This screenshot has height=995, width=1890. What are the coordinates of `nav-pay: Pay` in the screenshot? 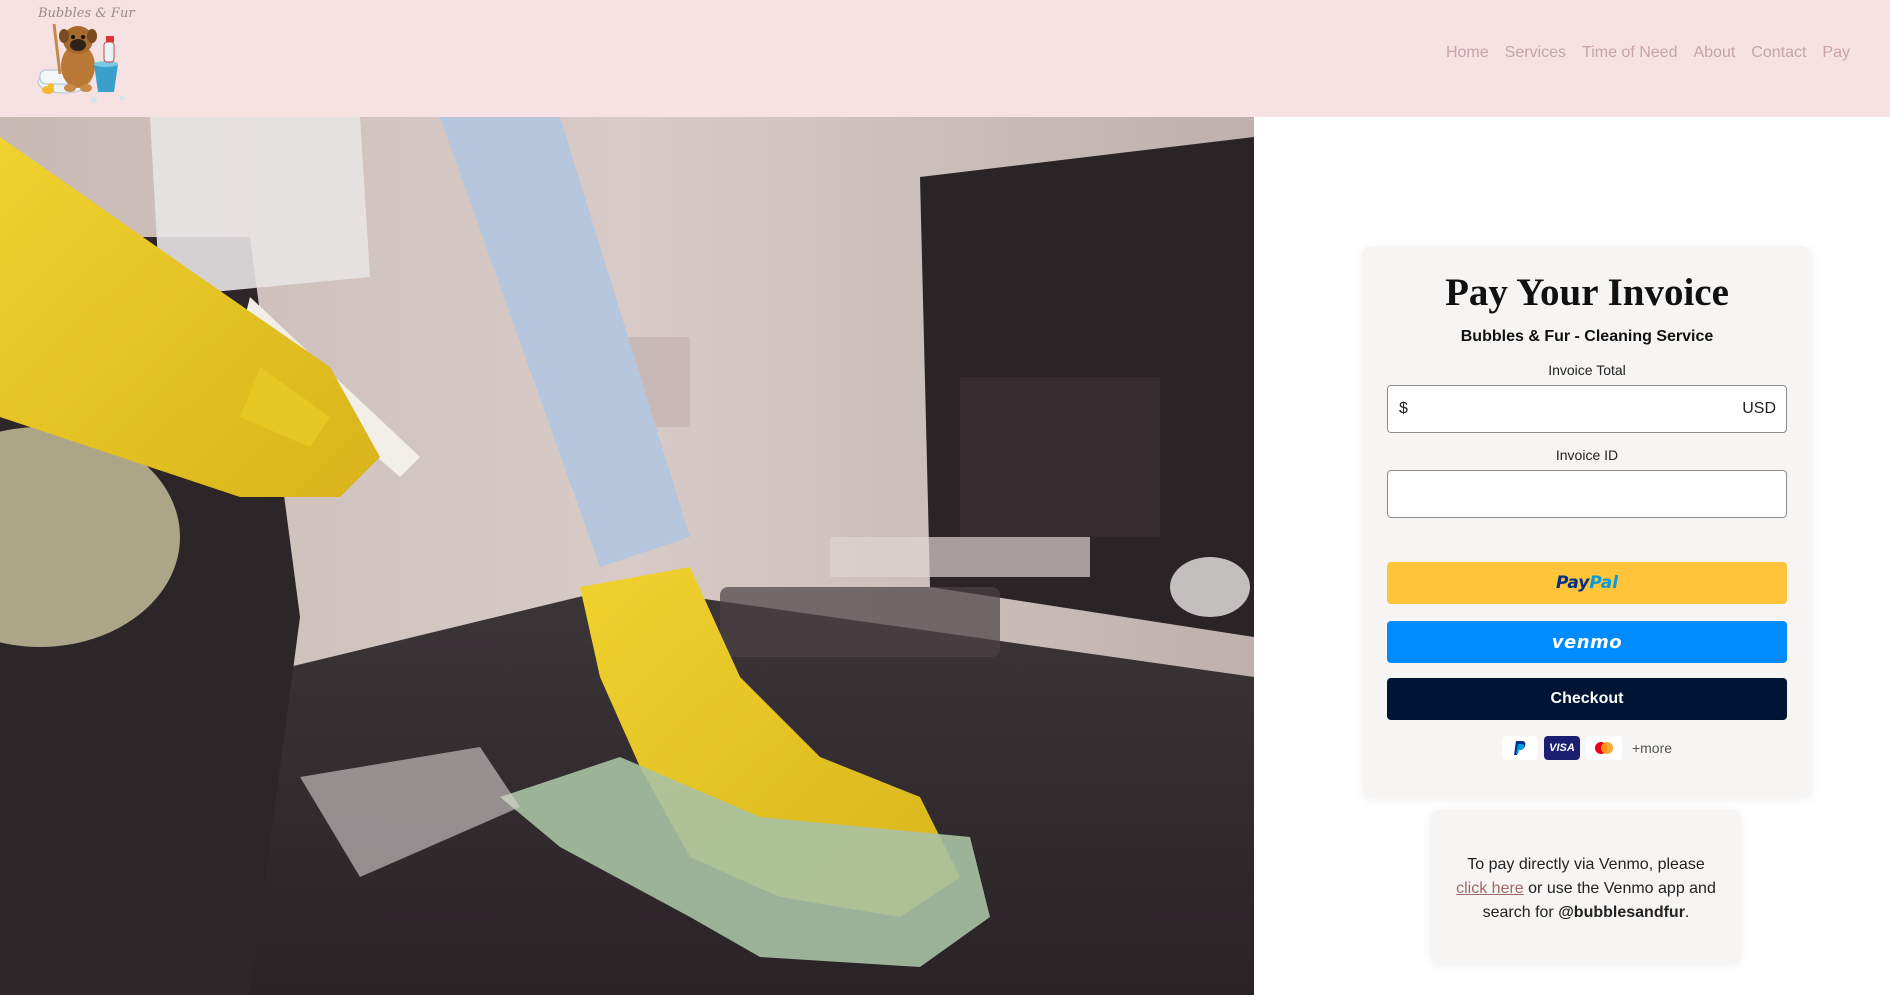 It's located at (1836, 53).